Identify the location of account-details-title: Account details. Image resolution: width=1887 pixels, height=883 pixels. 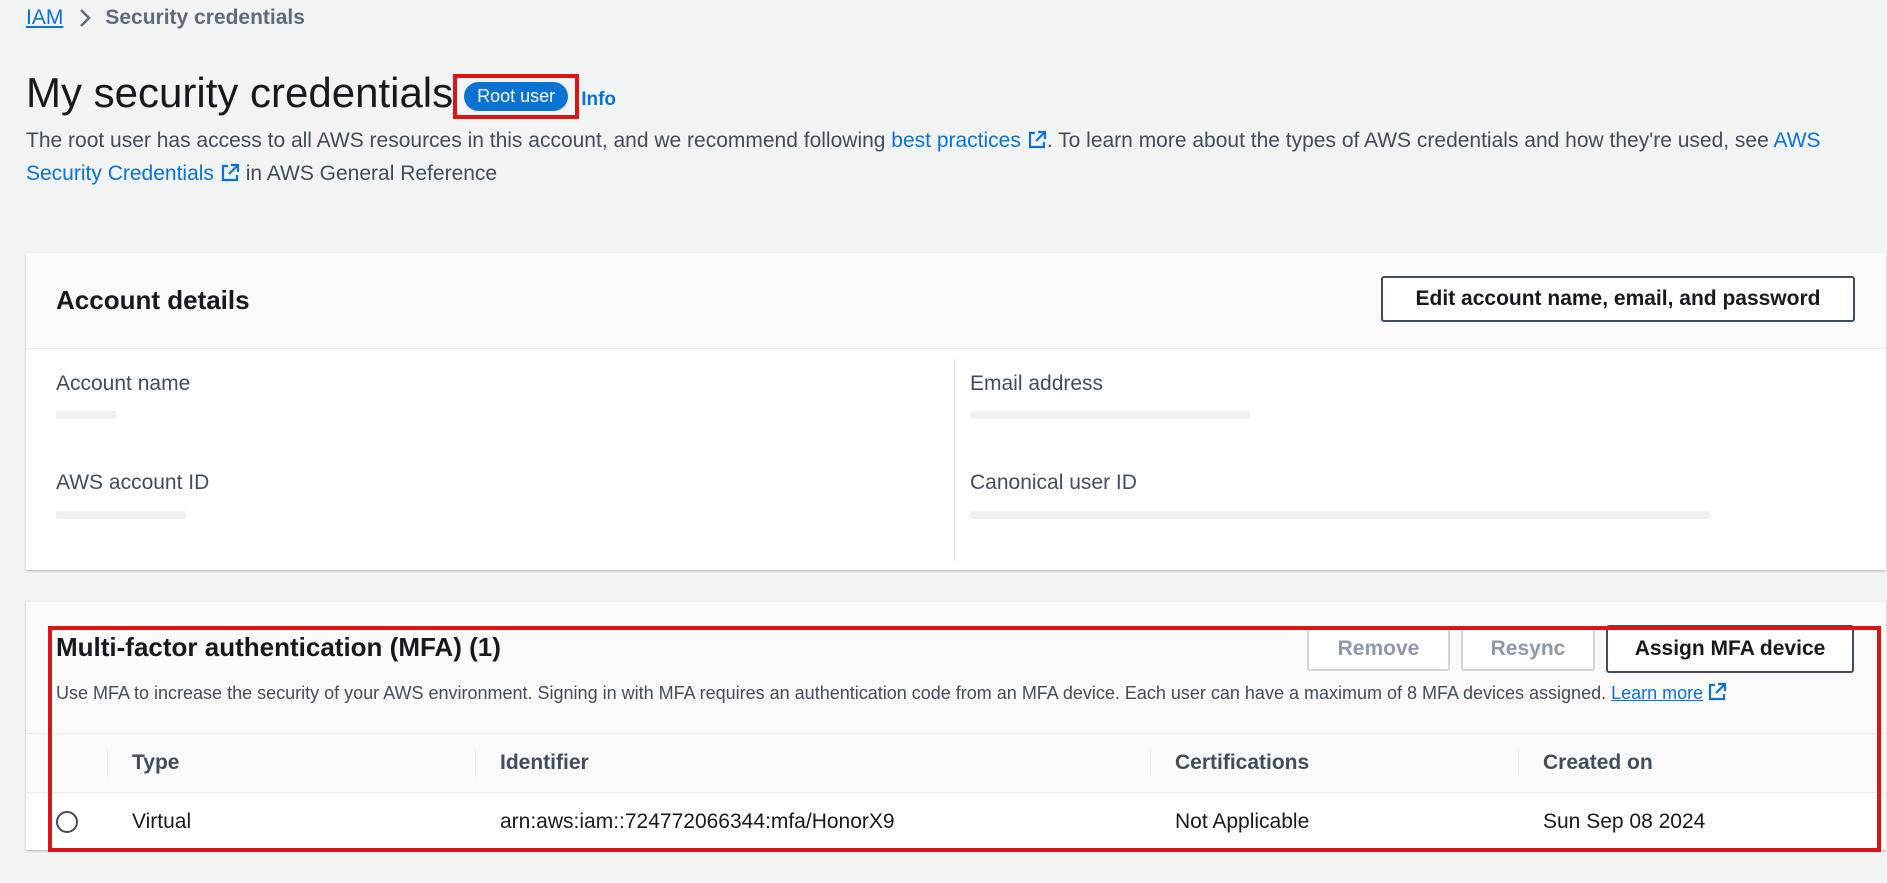
(153, 300).